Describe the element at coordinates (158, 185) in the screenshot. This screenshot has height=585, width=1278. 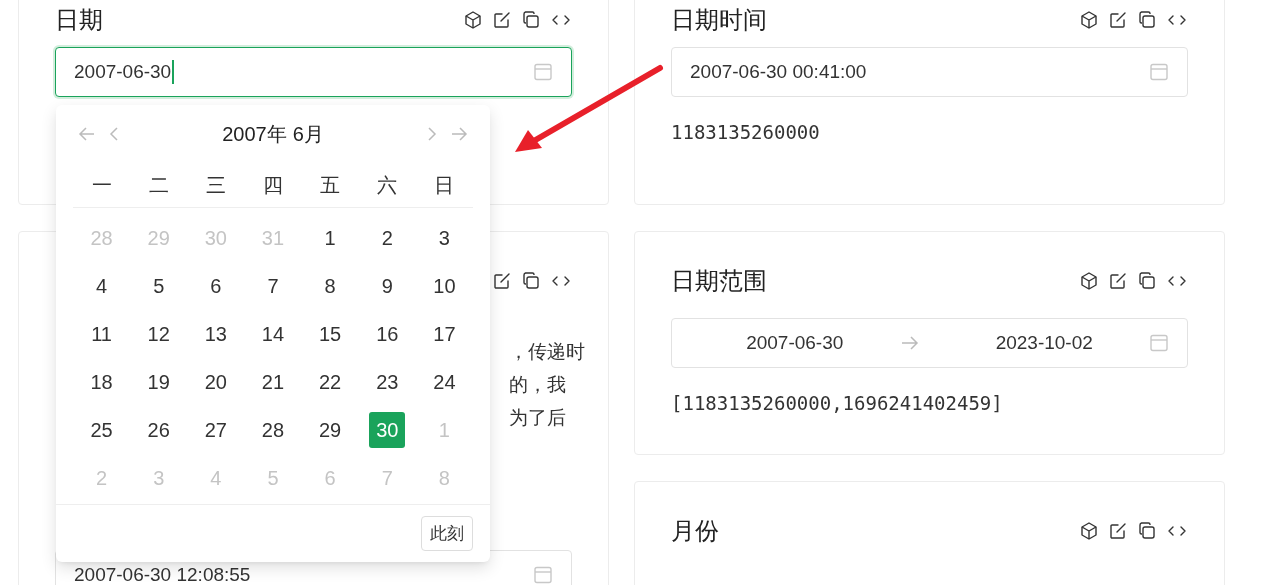
I see `weekday-label: 二` at that location.